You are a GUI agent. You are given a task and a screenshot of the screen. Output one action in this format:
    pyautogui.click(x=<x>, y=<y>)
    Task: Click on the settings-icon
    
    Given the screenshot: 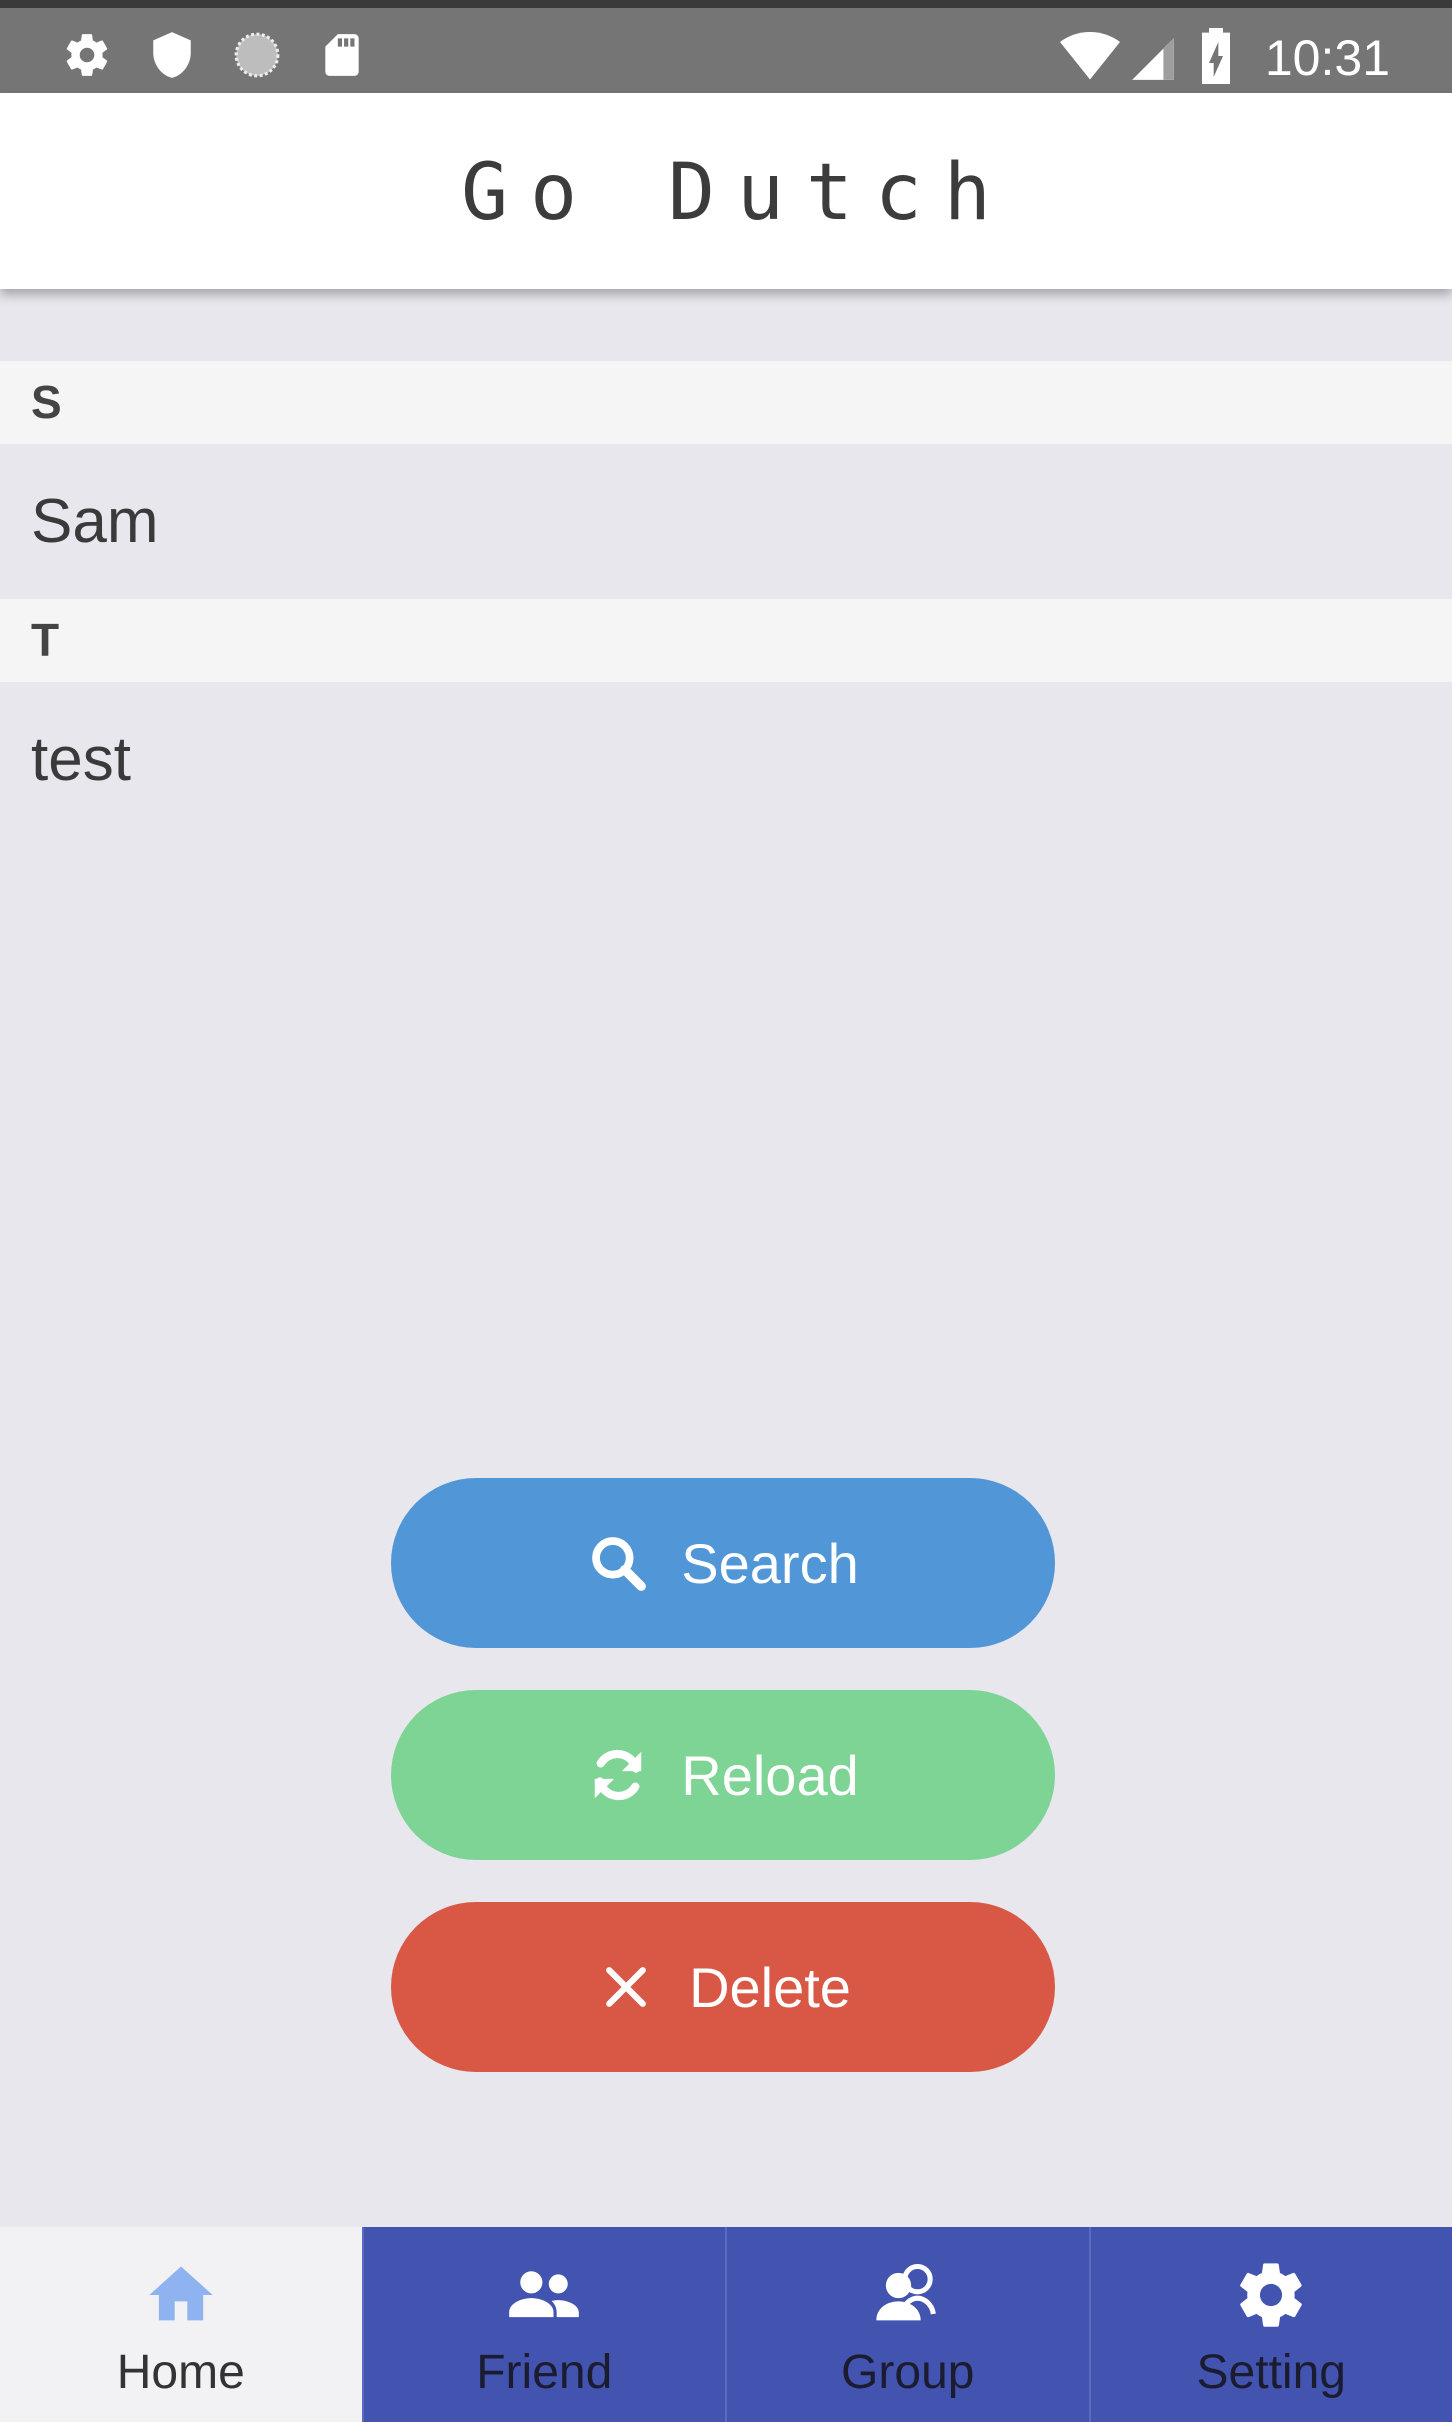 What is the action you would take?
    pyautogui.click(x=87, y=55)
    